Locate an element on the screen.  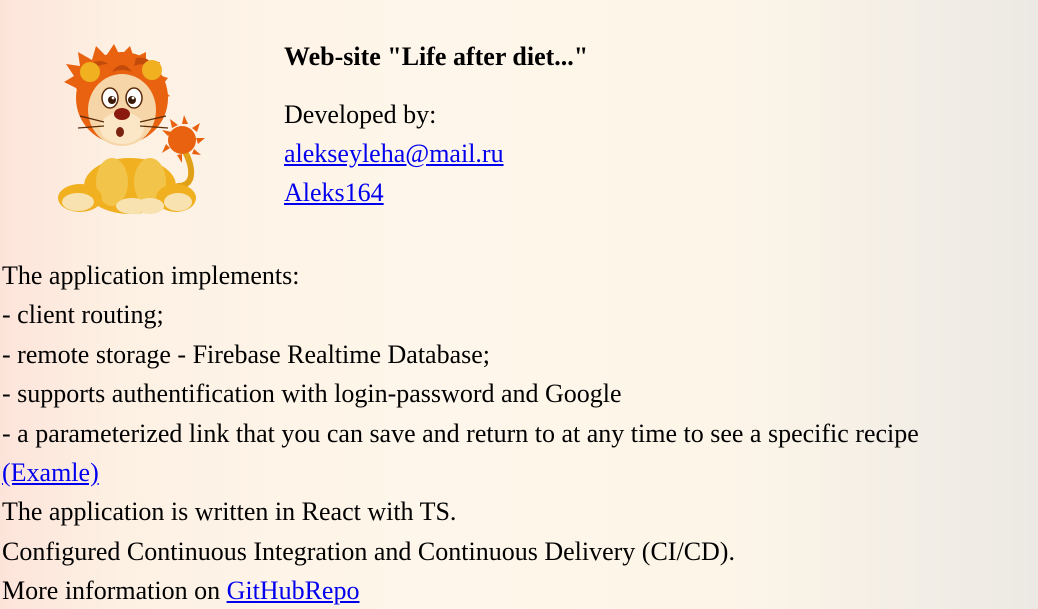
lion-cub-mascot-icon is located at coordinates (130, 127).